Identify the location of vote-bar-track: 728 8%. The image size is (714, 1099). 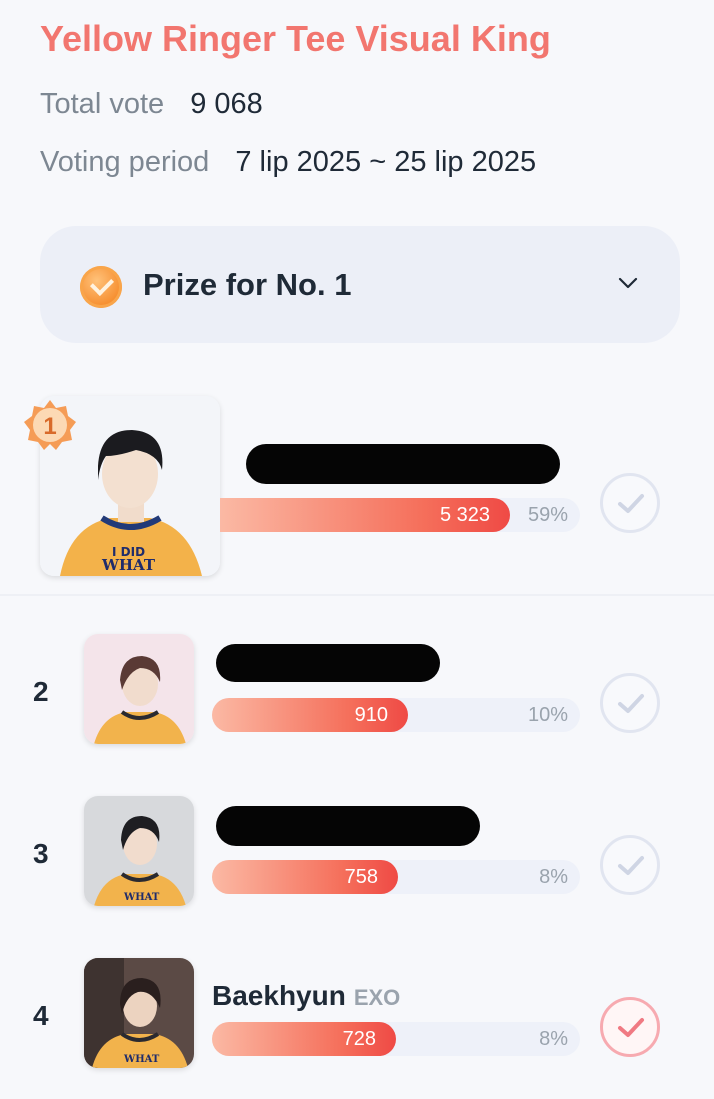
(396, 1039).